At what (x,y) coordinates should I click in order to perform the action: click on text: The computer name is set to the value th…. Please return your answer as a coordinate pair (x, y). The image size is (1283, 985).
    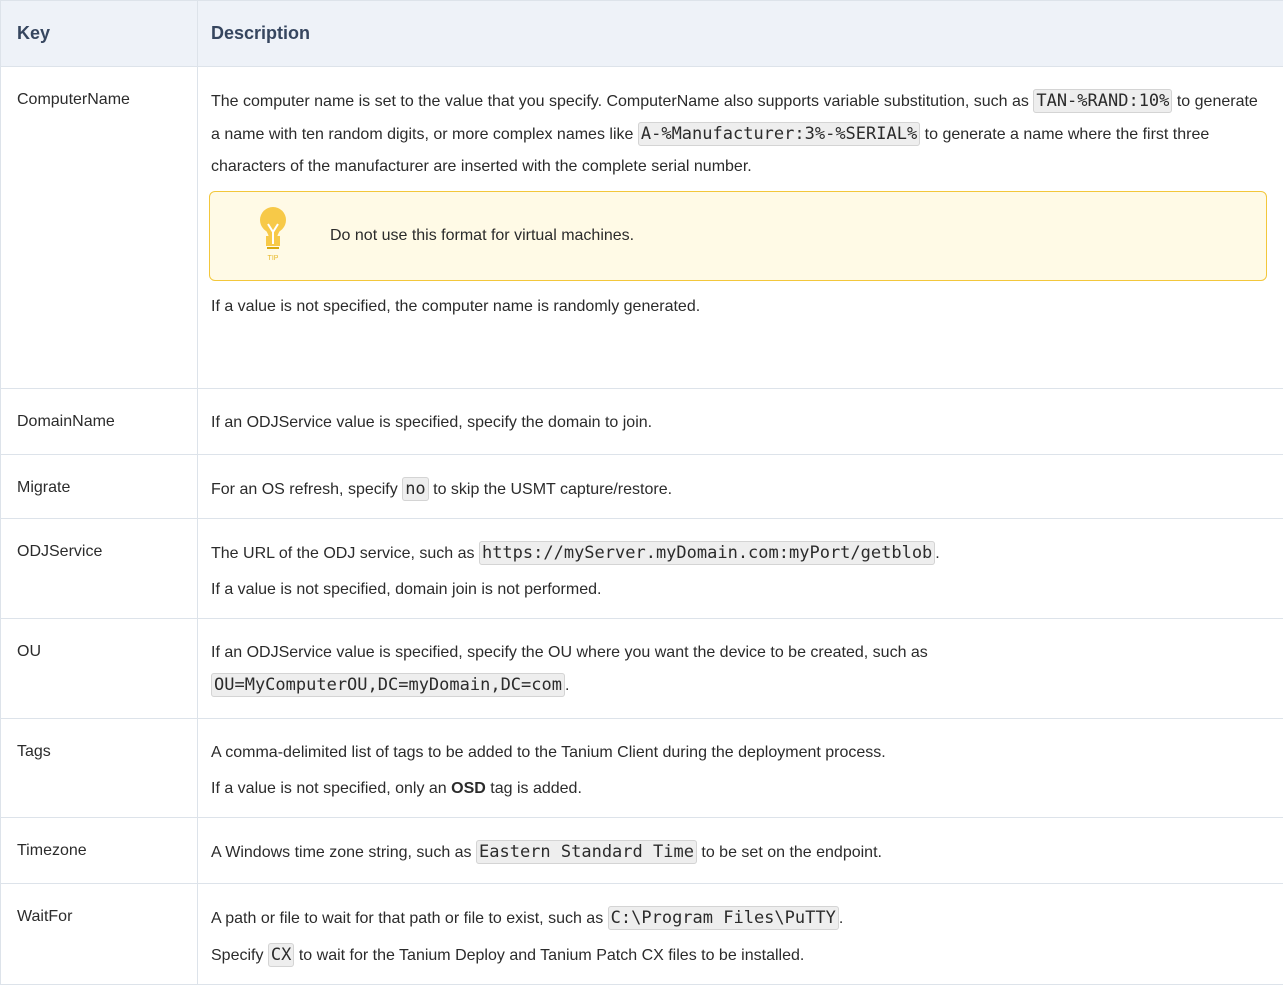
    Looking at the image, I should click on (622, 101).